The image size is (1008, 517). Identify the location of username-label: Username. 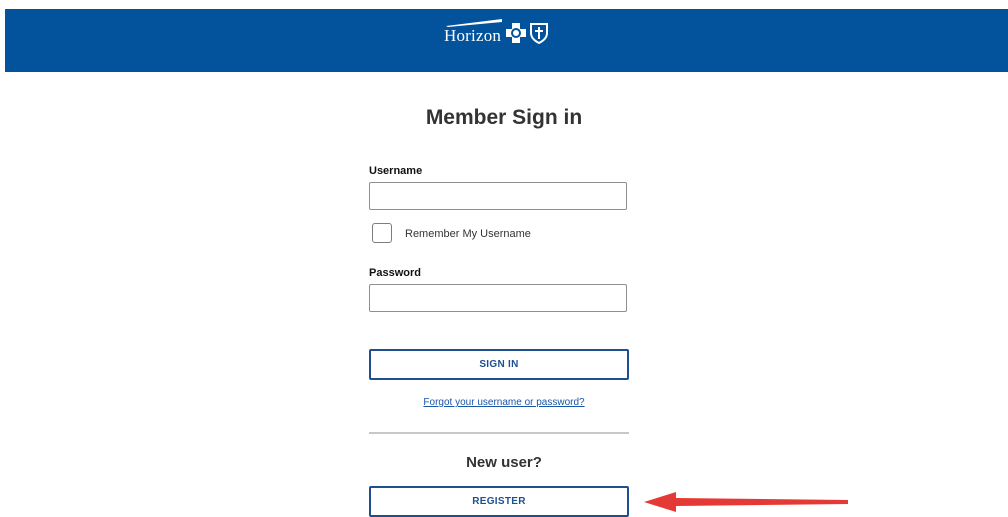
(396, 171).